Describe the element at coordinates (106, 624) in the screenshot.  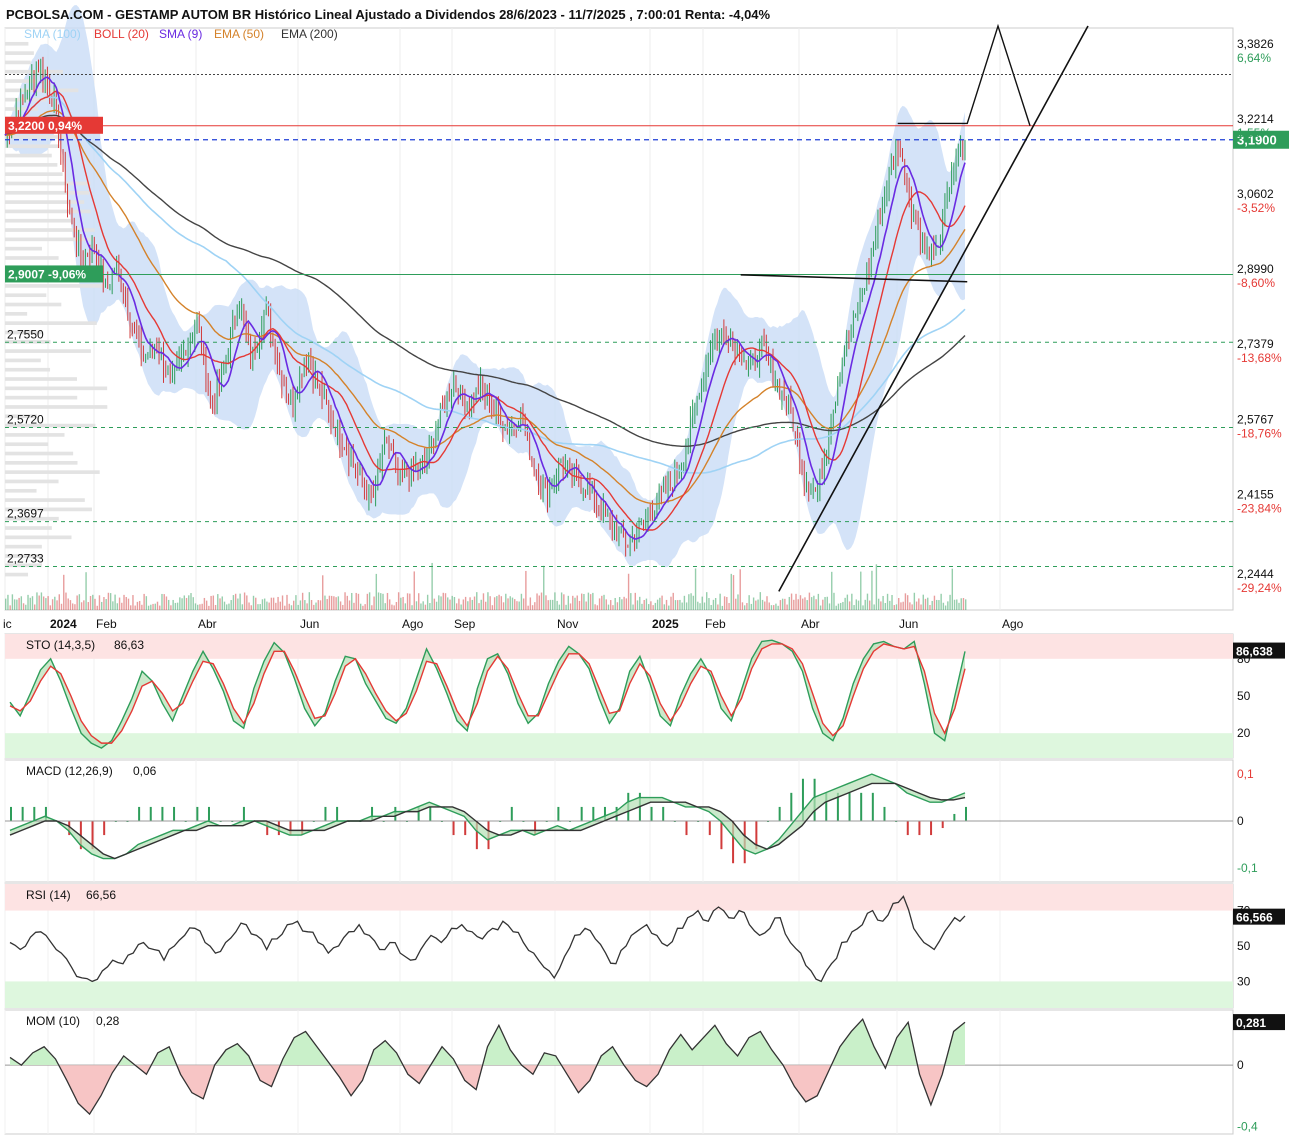
I see `x-tick-label: Feb` at that location.